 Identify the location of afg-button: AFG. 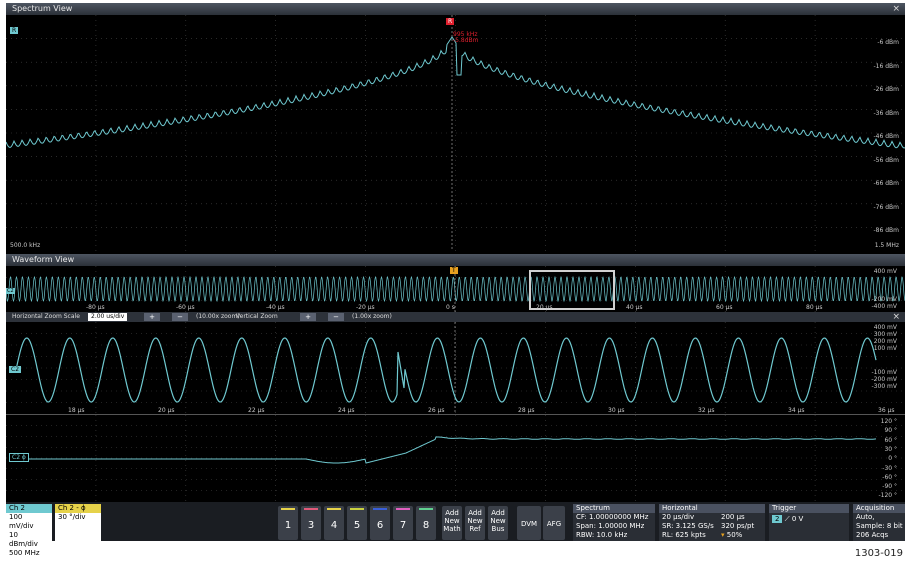
(554, 523).